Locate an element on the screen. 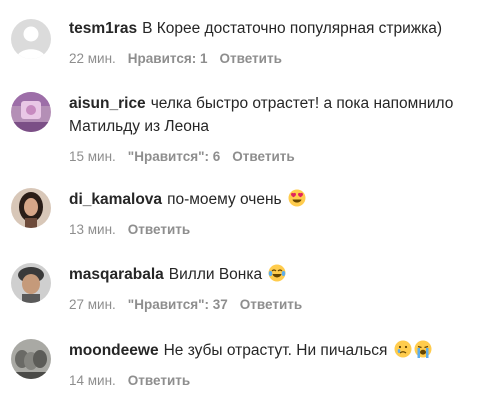  comment-text: по-моему очень is located at coordinates (224, 199).